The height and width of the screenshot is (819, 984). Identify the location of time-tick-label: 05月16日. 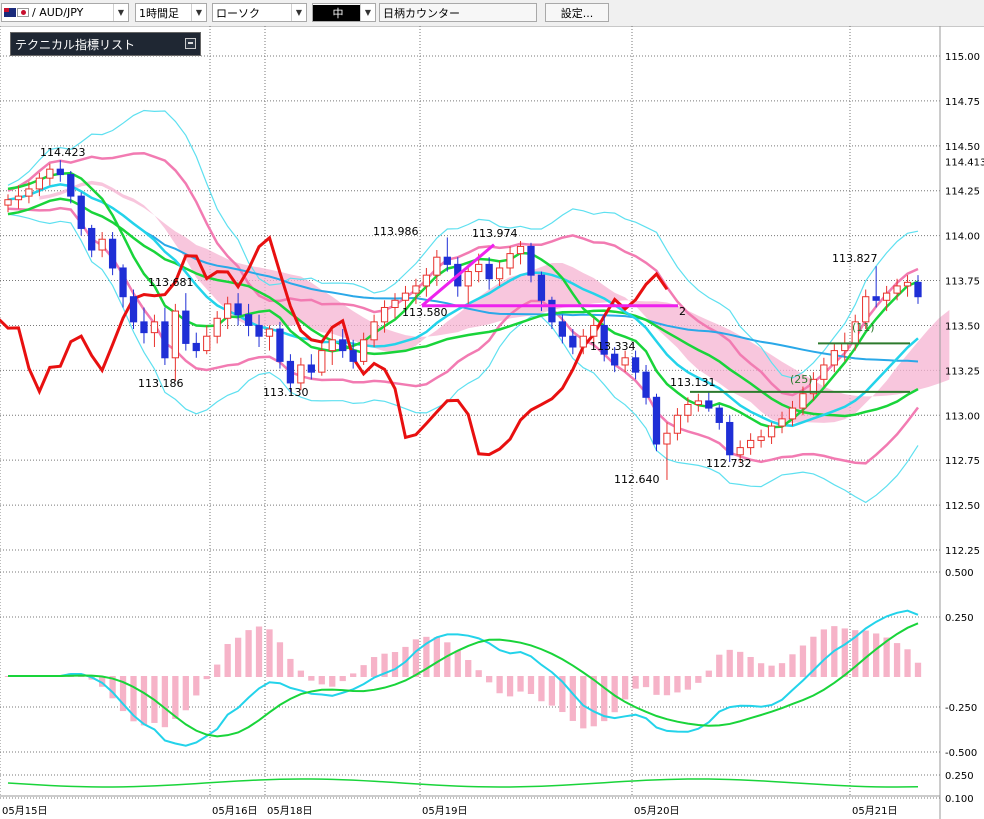
(234, 811).